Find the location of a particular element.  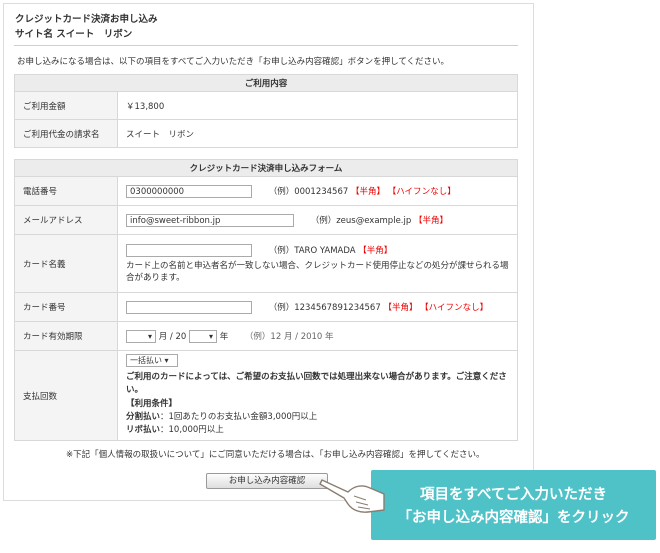

card-number-label: カード番号 is located at coordinates (66, 307).